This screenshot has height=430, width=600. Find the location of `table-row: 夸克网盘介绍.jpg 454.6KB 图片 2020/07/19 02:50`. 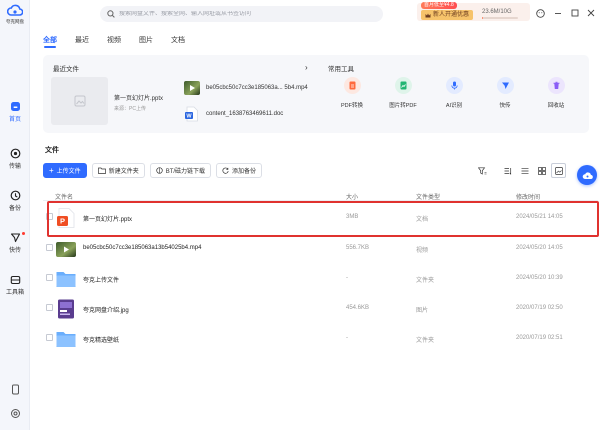

table-row: 夸克网盘介绍.jpg 454.6KB 图片 2020/07/19 02:50 is located at coordinates (320, 309).